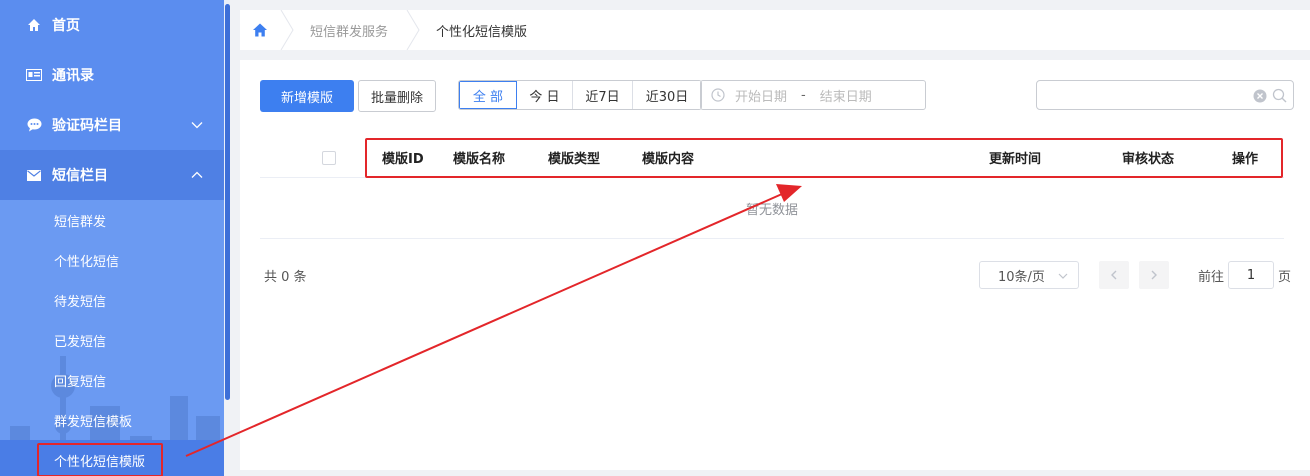 The width and height of the screenshot is (1310, 476). What do you see at coordinates (112, 75) in the screenshot?
I see `menu-item-contacts: 通讯录` at bounding box center [112, 75].